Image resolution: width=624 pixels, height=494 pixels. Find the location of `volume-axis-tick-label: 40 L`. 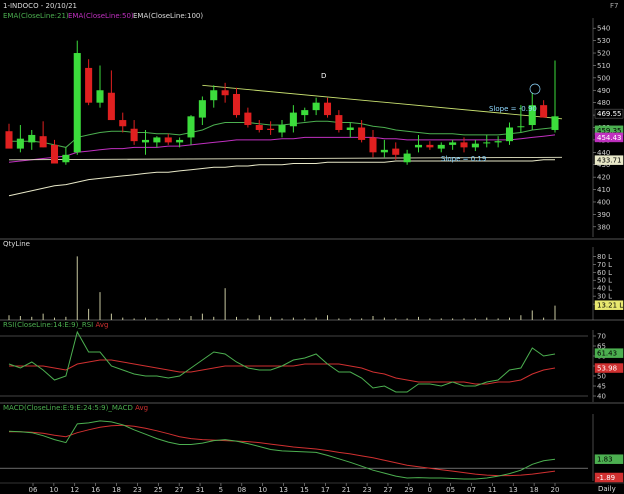

volume-axis-tick-label: 40 L is located at coordinates (604, 289).